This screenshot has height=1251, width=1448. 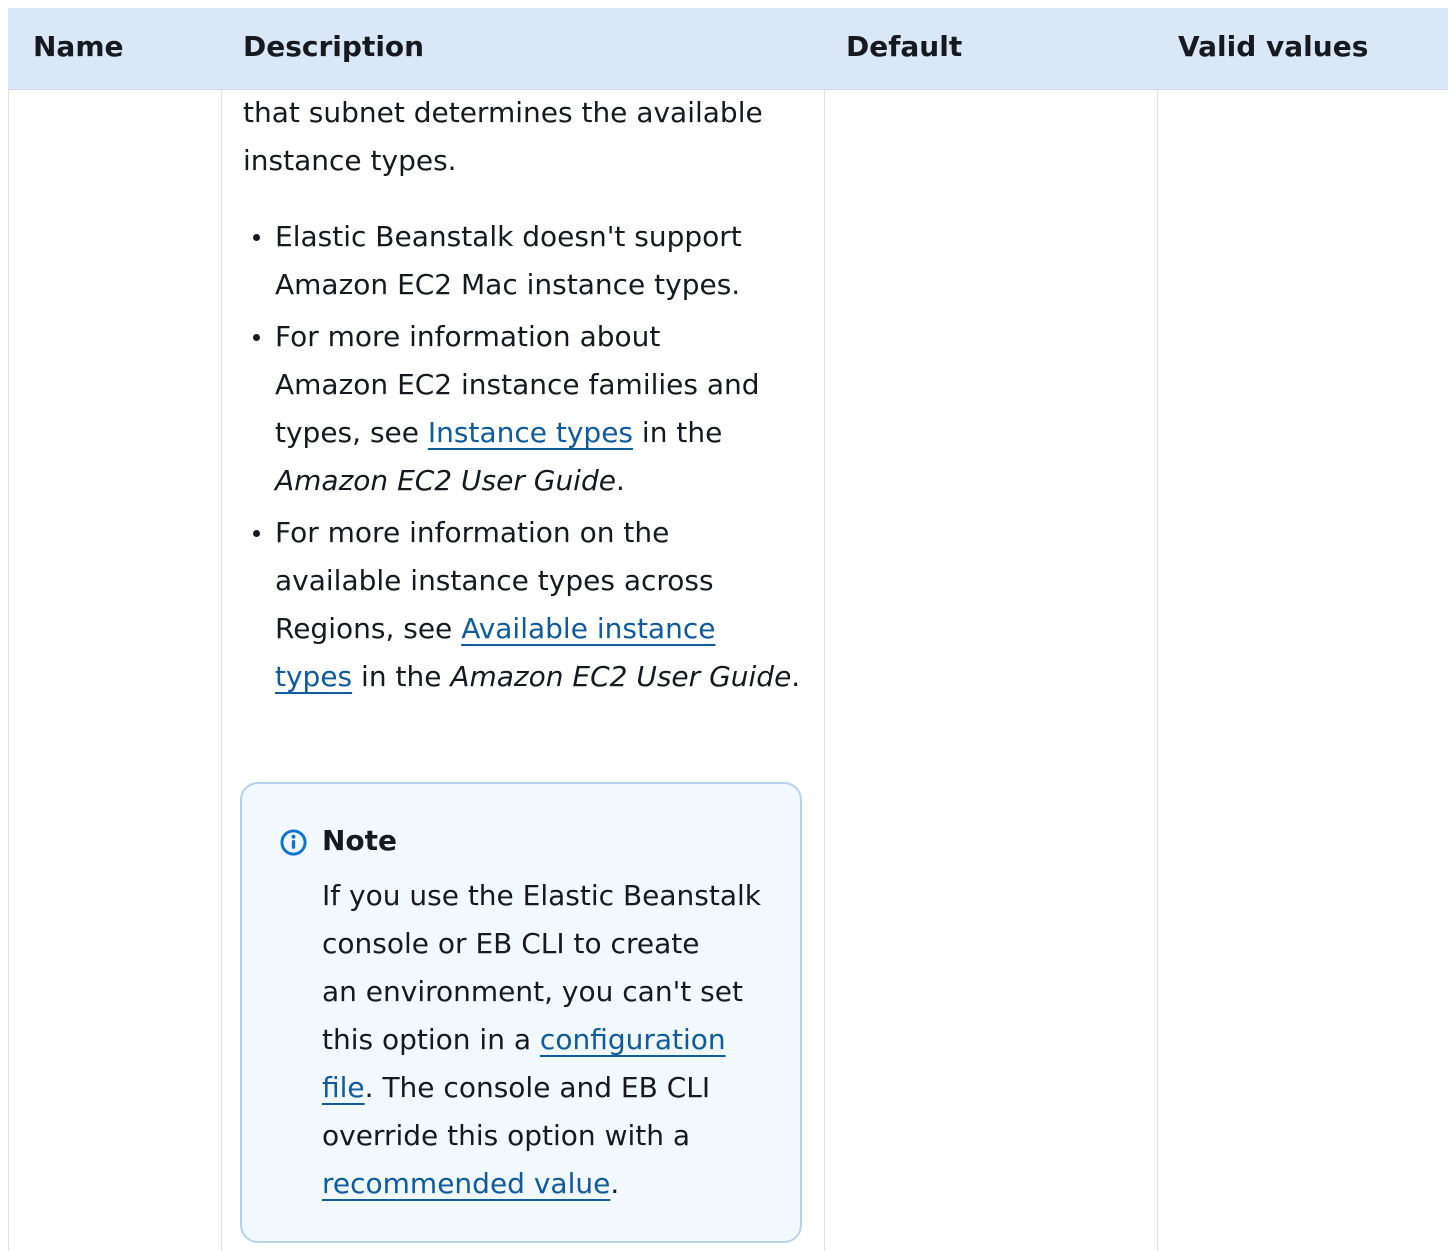 What do you see at coordinates (537, 1087) in the screenshot?
I see `text-span: . The console and EB CLI` at bounding box center [537, 1087].